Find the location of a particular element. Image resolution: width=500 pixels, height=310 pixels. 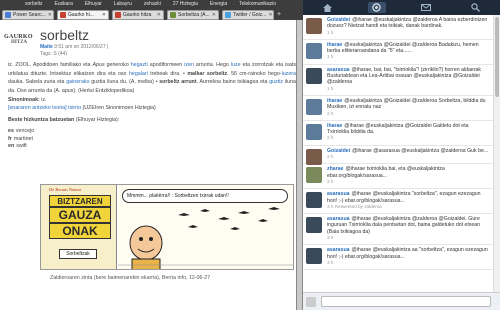

comic-tag: Sorbeltzak is located at coordinates (78, 254).